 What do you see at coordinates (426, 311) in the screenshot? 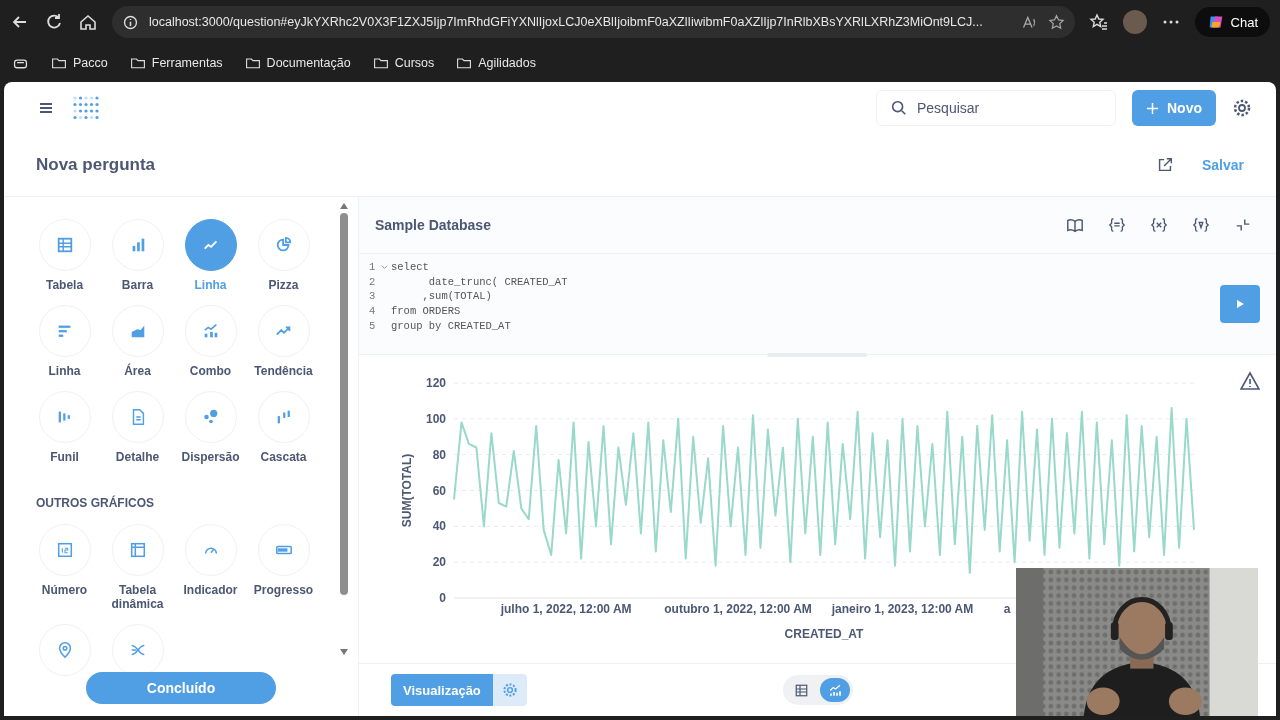
I see `code-line: from ORDERS` at bounding box center [426, 311].